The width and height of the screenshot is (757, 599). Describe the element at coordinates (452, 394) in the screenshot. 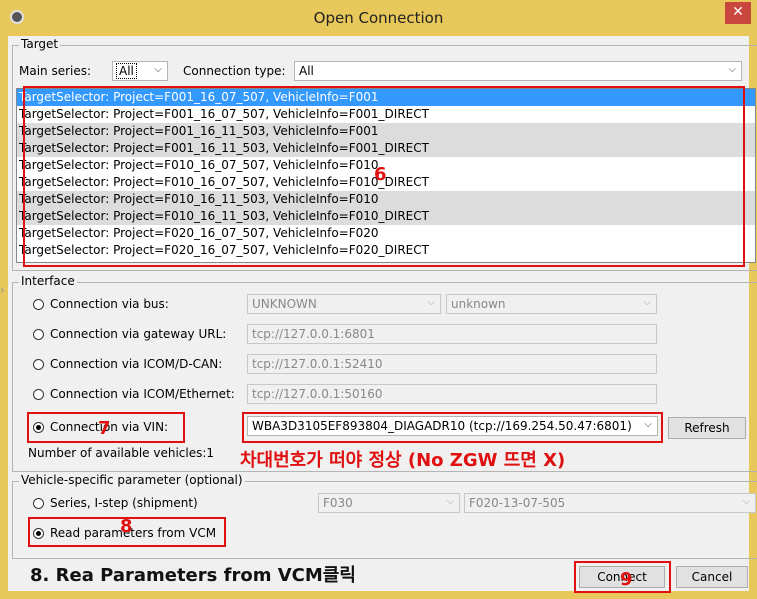

I see `ethernet-field: tcp://127.0.0.1:50160` at that location.